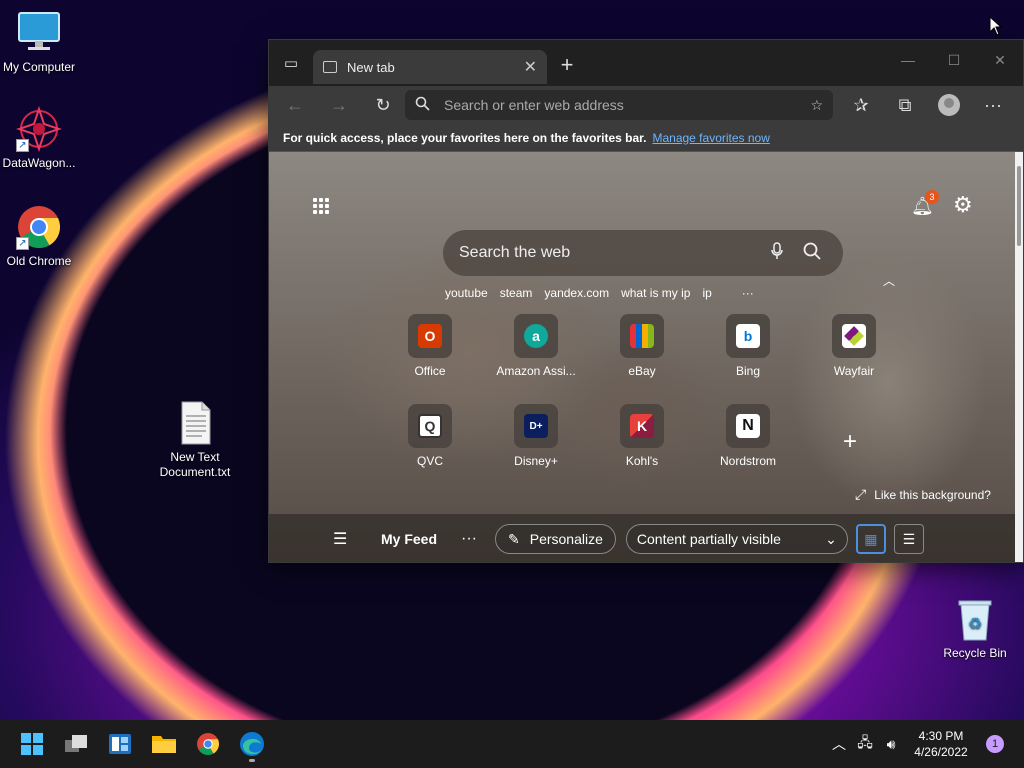  What do you see at coordinates (430, 371) in the screenshot?
I see `quick-link-label: Office` at bounding box center [430, 371].